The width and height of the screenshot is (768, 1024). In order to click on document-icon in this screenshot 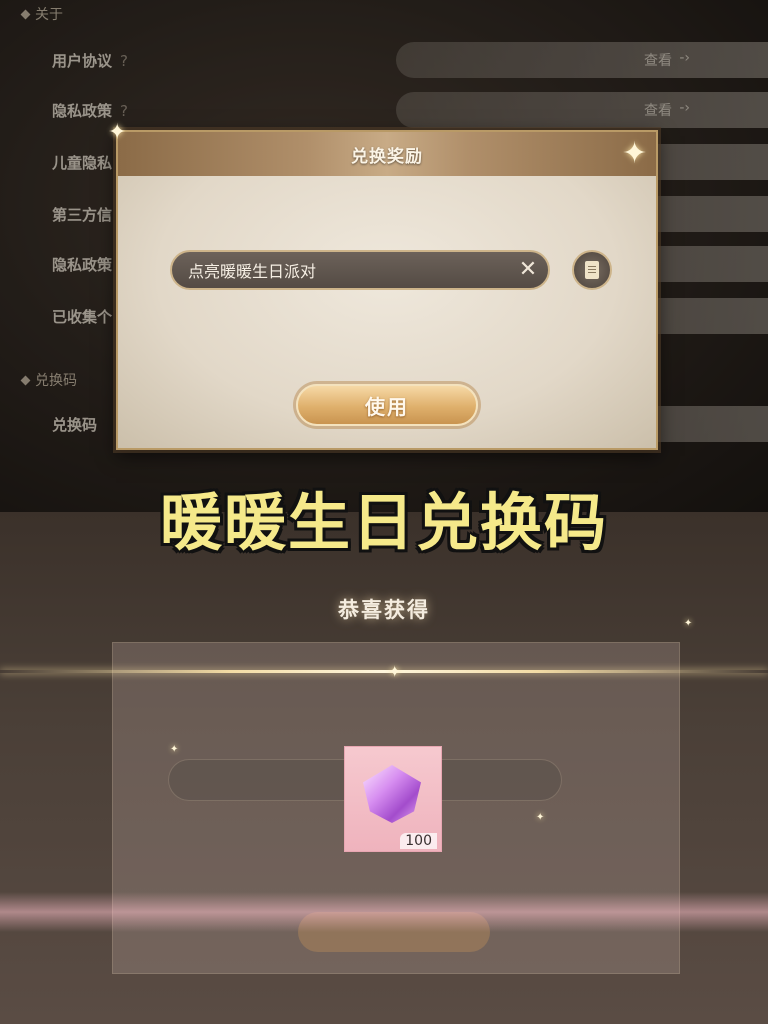, I will do `click(592, 270)`.